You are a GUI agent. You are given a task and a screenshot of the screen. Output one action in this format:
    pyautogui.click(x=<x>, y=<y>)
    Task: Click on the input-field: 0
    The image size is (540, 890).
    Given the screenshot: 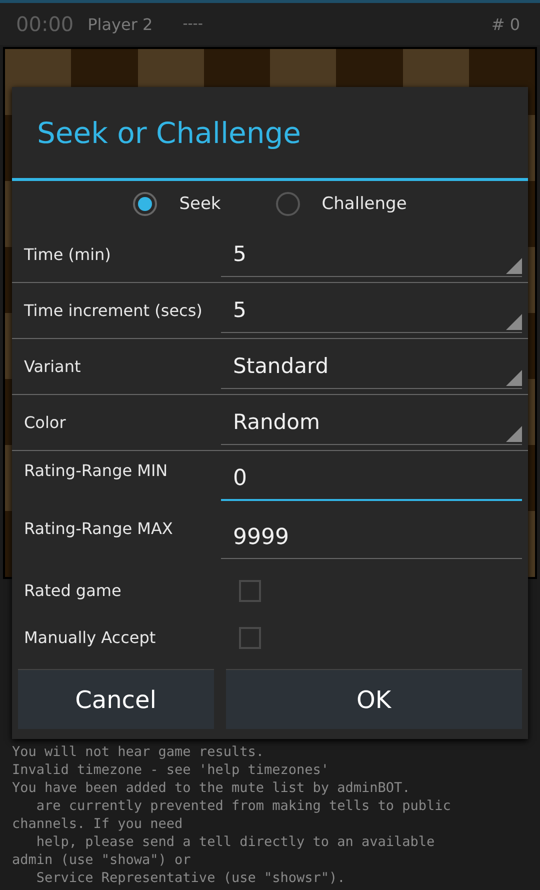 What is the action you would take?
    pyautogui.click(x=371, y=479)
    